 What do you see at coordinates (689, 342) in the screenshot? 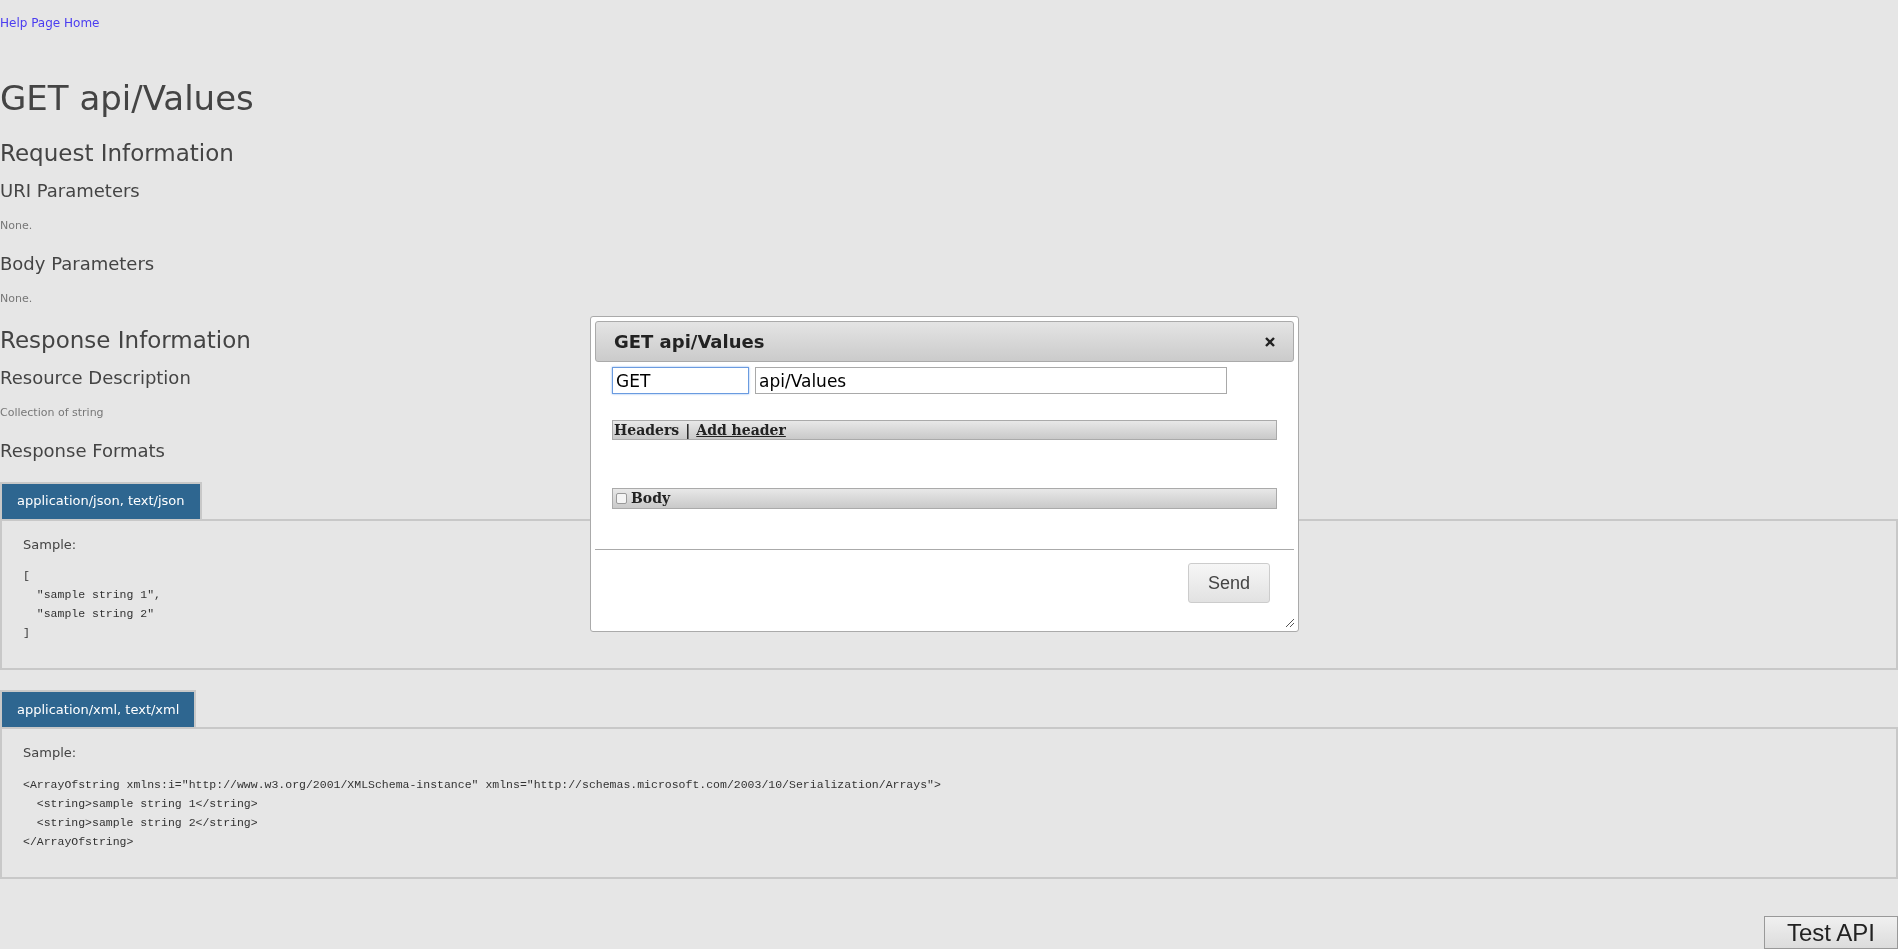
I see `dialog-title: GET api/Values` at bounding box center [689, 342].